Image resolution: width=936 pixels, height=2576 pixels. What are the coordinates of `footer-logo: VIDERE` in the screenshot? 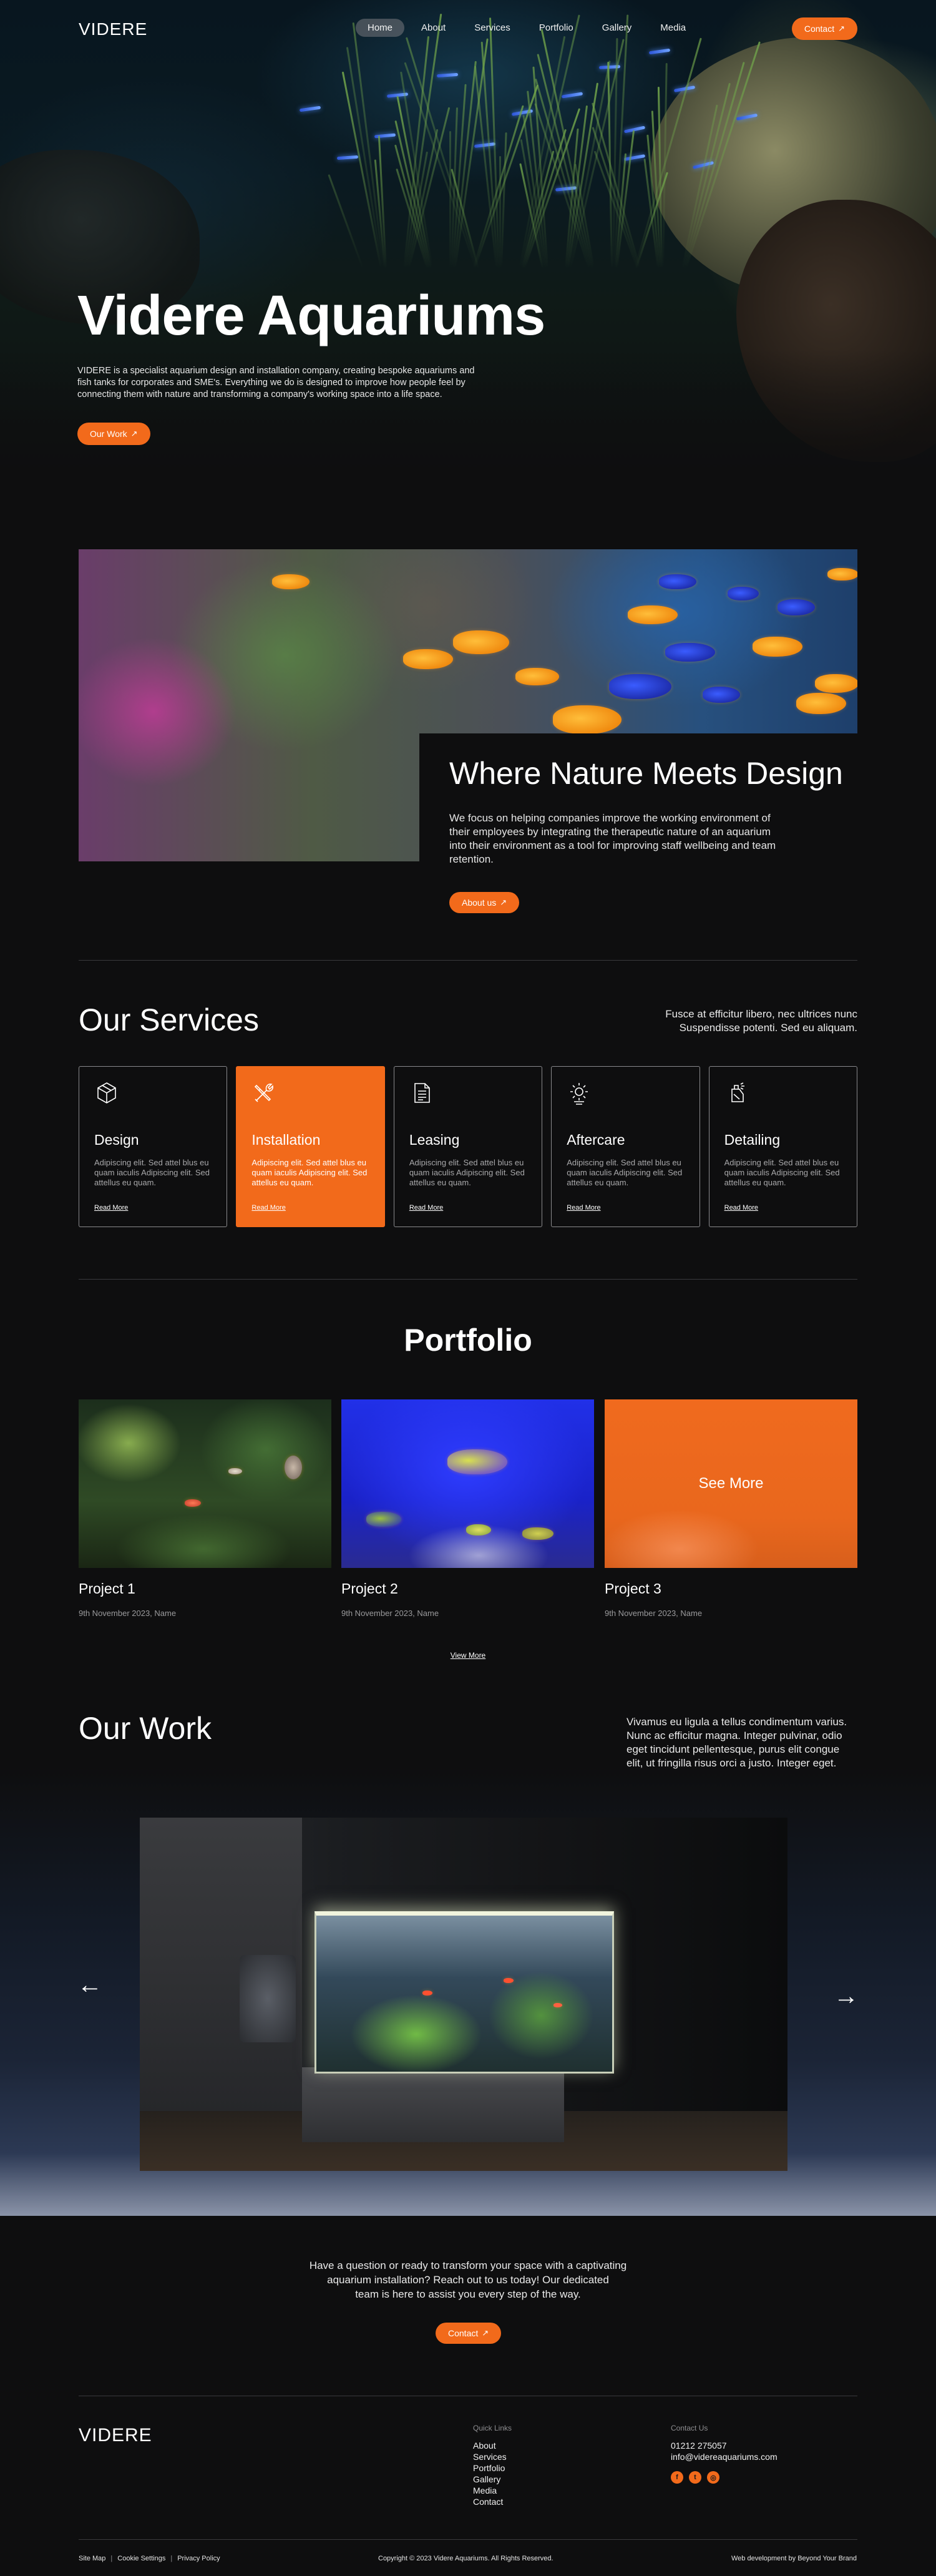 It's located at (116, 2435).